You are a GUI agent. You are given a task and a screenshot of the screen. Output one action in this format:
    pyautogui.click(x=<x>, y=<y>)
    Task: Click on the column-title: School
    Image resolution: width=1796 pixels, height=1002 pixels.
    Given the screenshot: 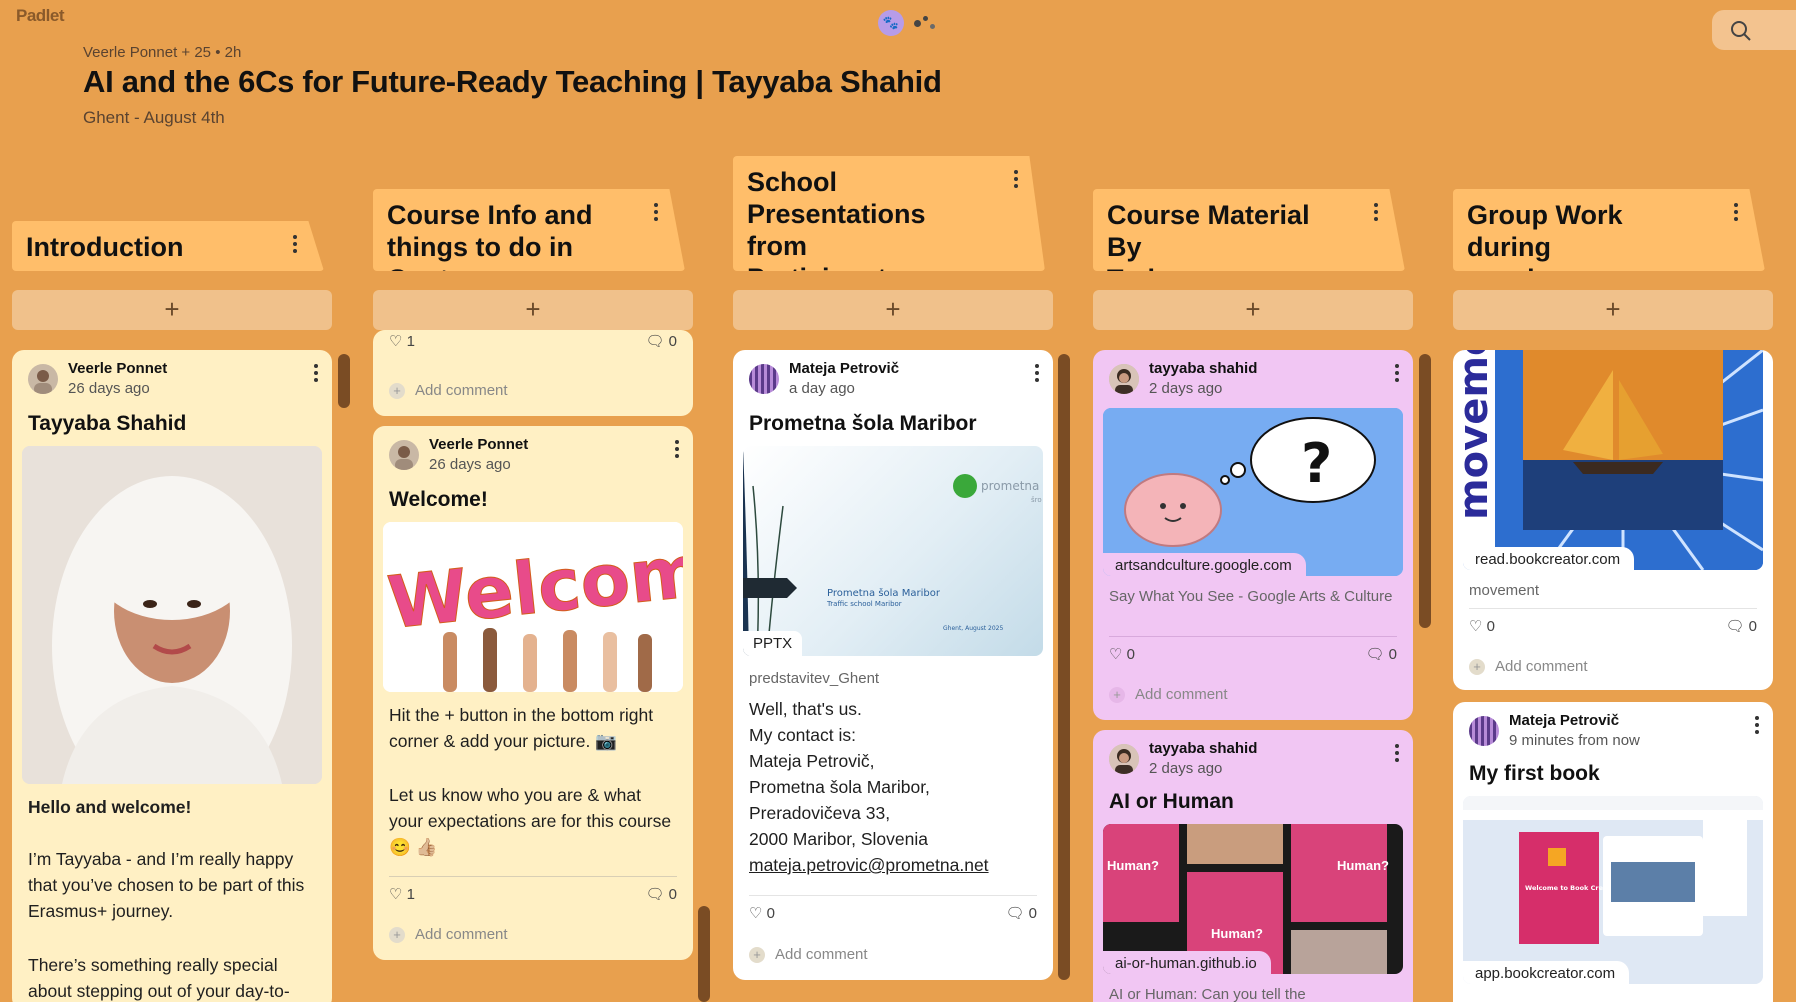 What is the action you would take?
    pyautogui.click(x=792, y=182)
    